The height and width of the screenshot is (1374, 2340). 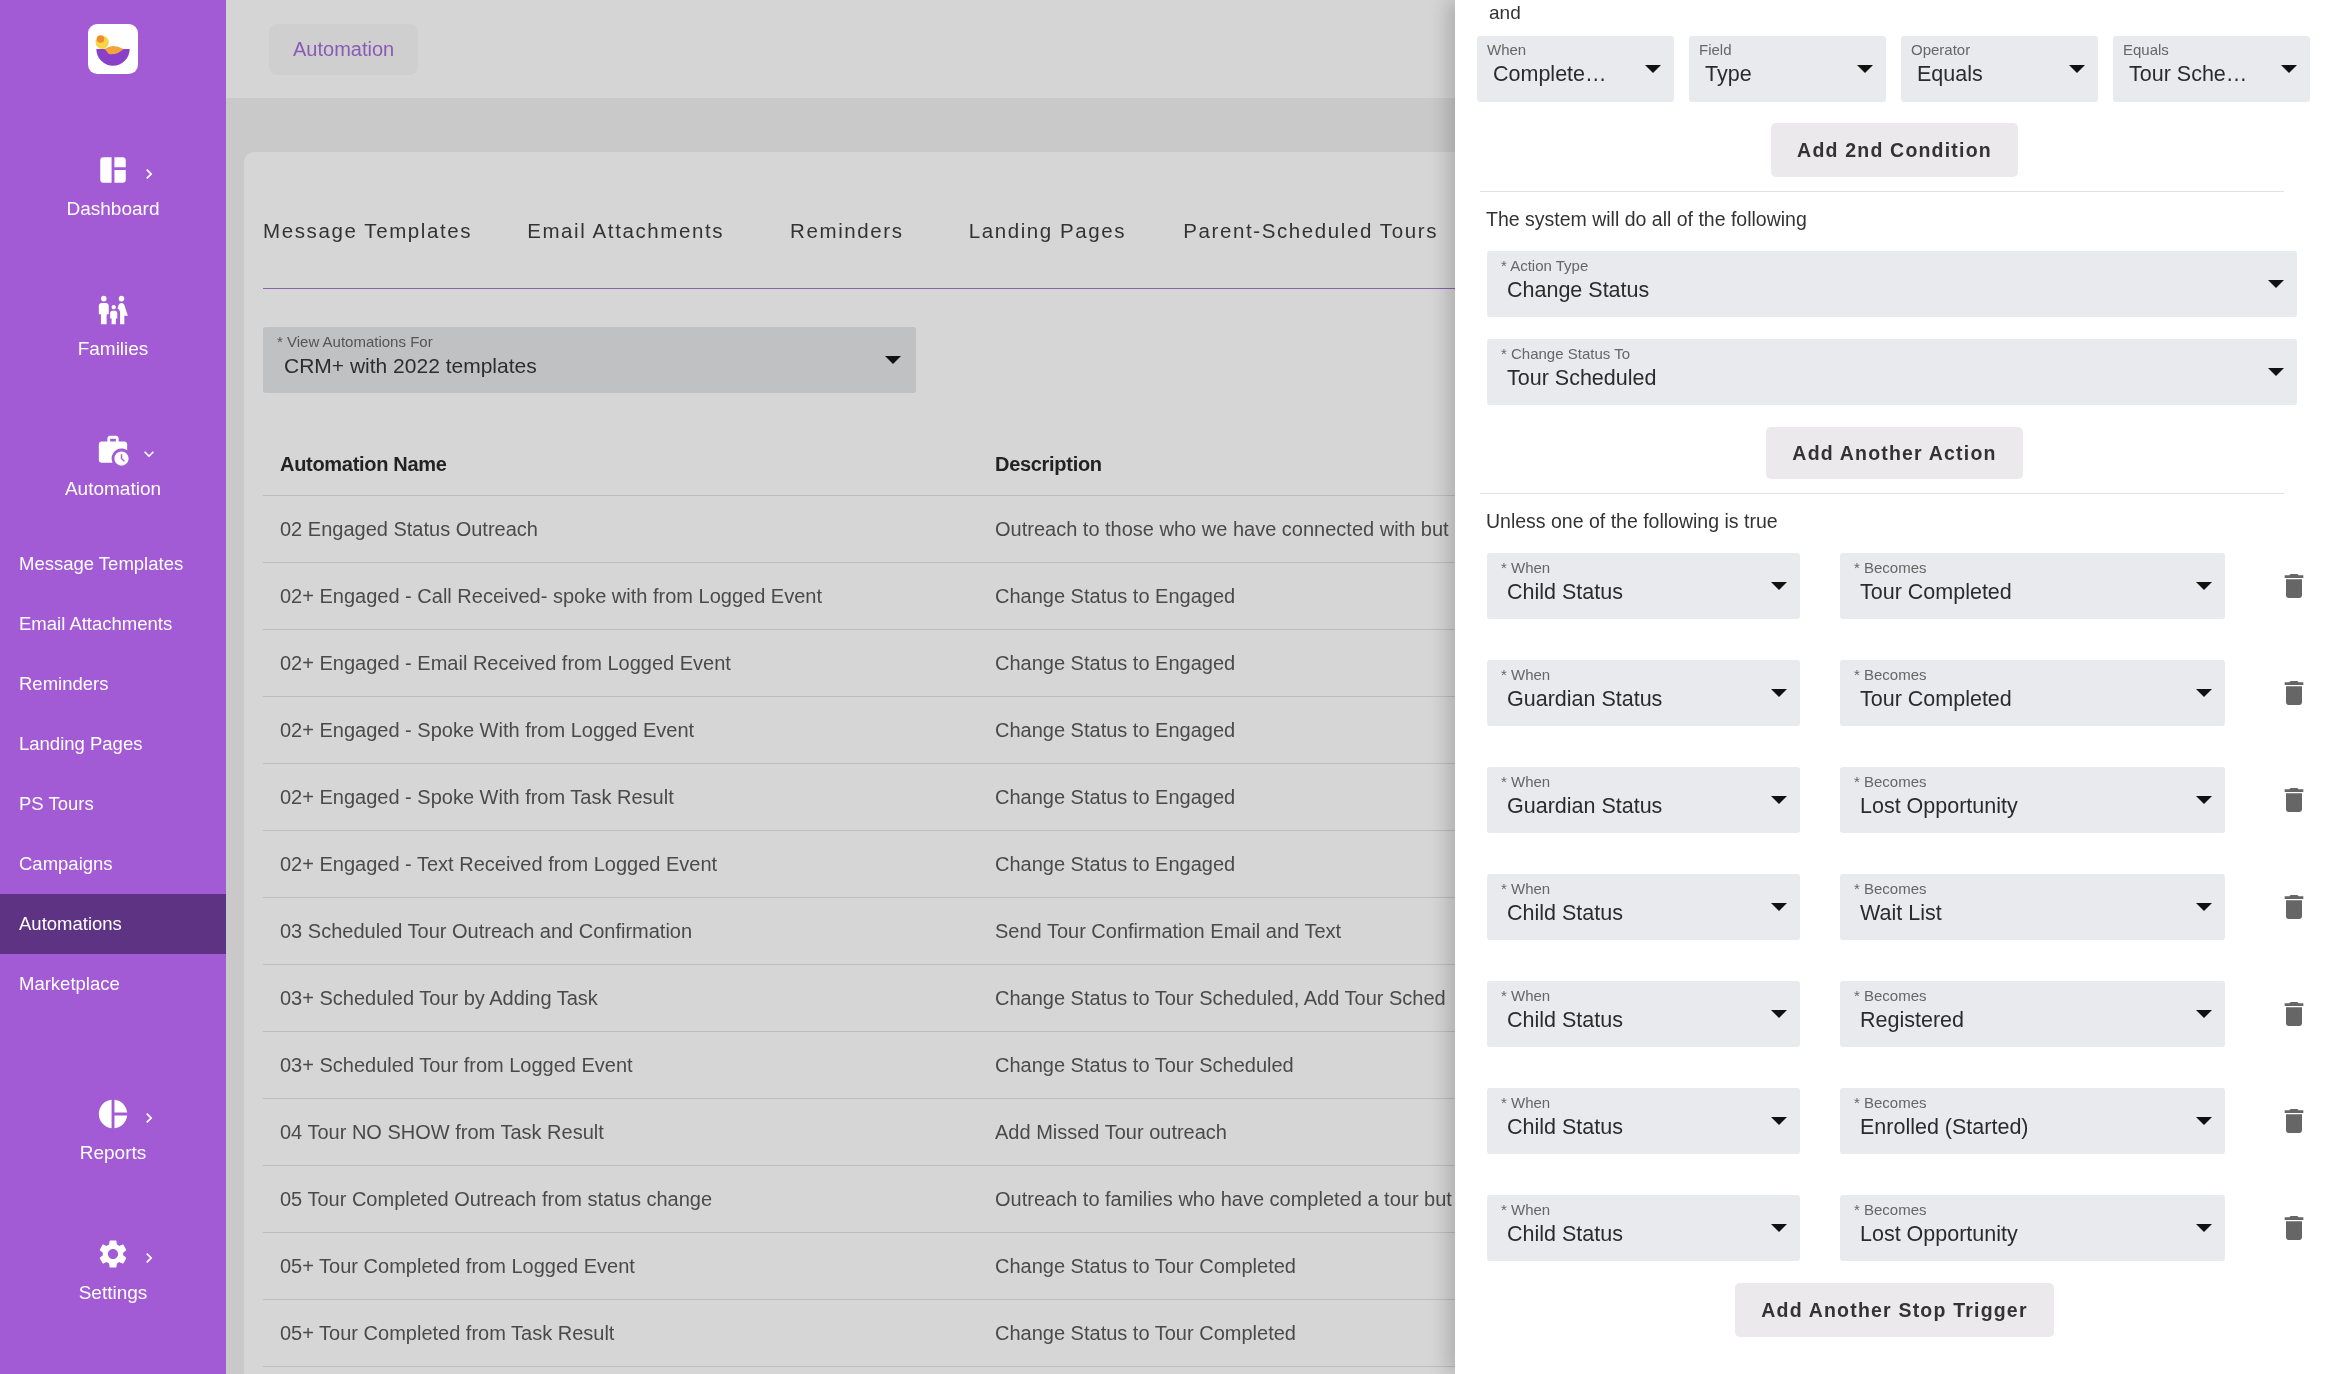 I want to click on automation-set-select: * View Automations For CRM+ with 2022 templates, so click(x=589, y=360).